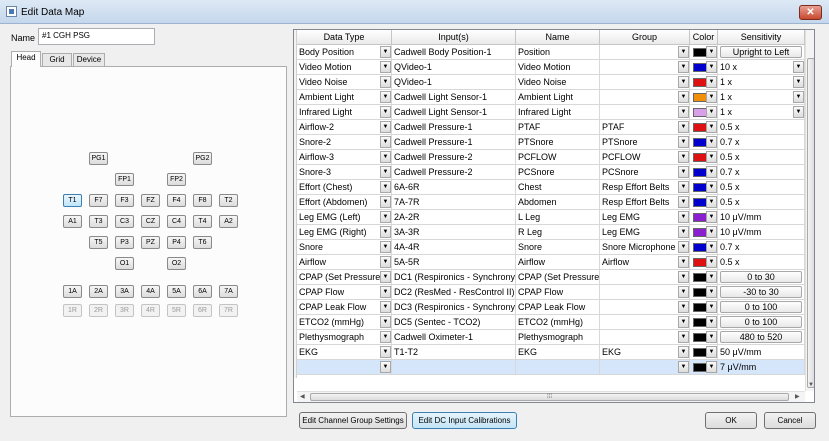 This screenshot has height=441, width=829. Describe the element at coordinates (558, 142) in the screenshot. I see `cell-name: PTSnore` at that location.